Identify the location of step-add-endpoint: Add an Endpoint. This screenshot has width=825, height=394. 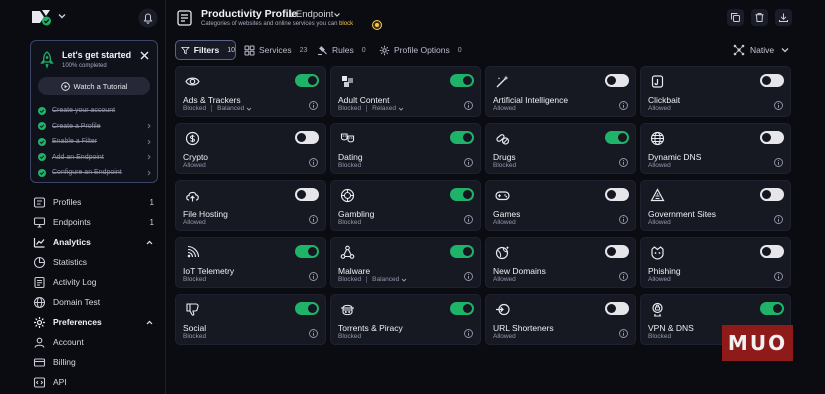
(95, 158).